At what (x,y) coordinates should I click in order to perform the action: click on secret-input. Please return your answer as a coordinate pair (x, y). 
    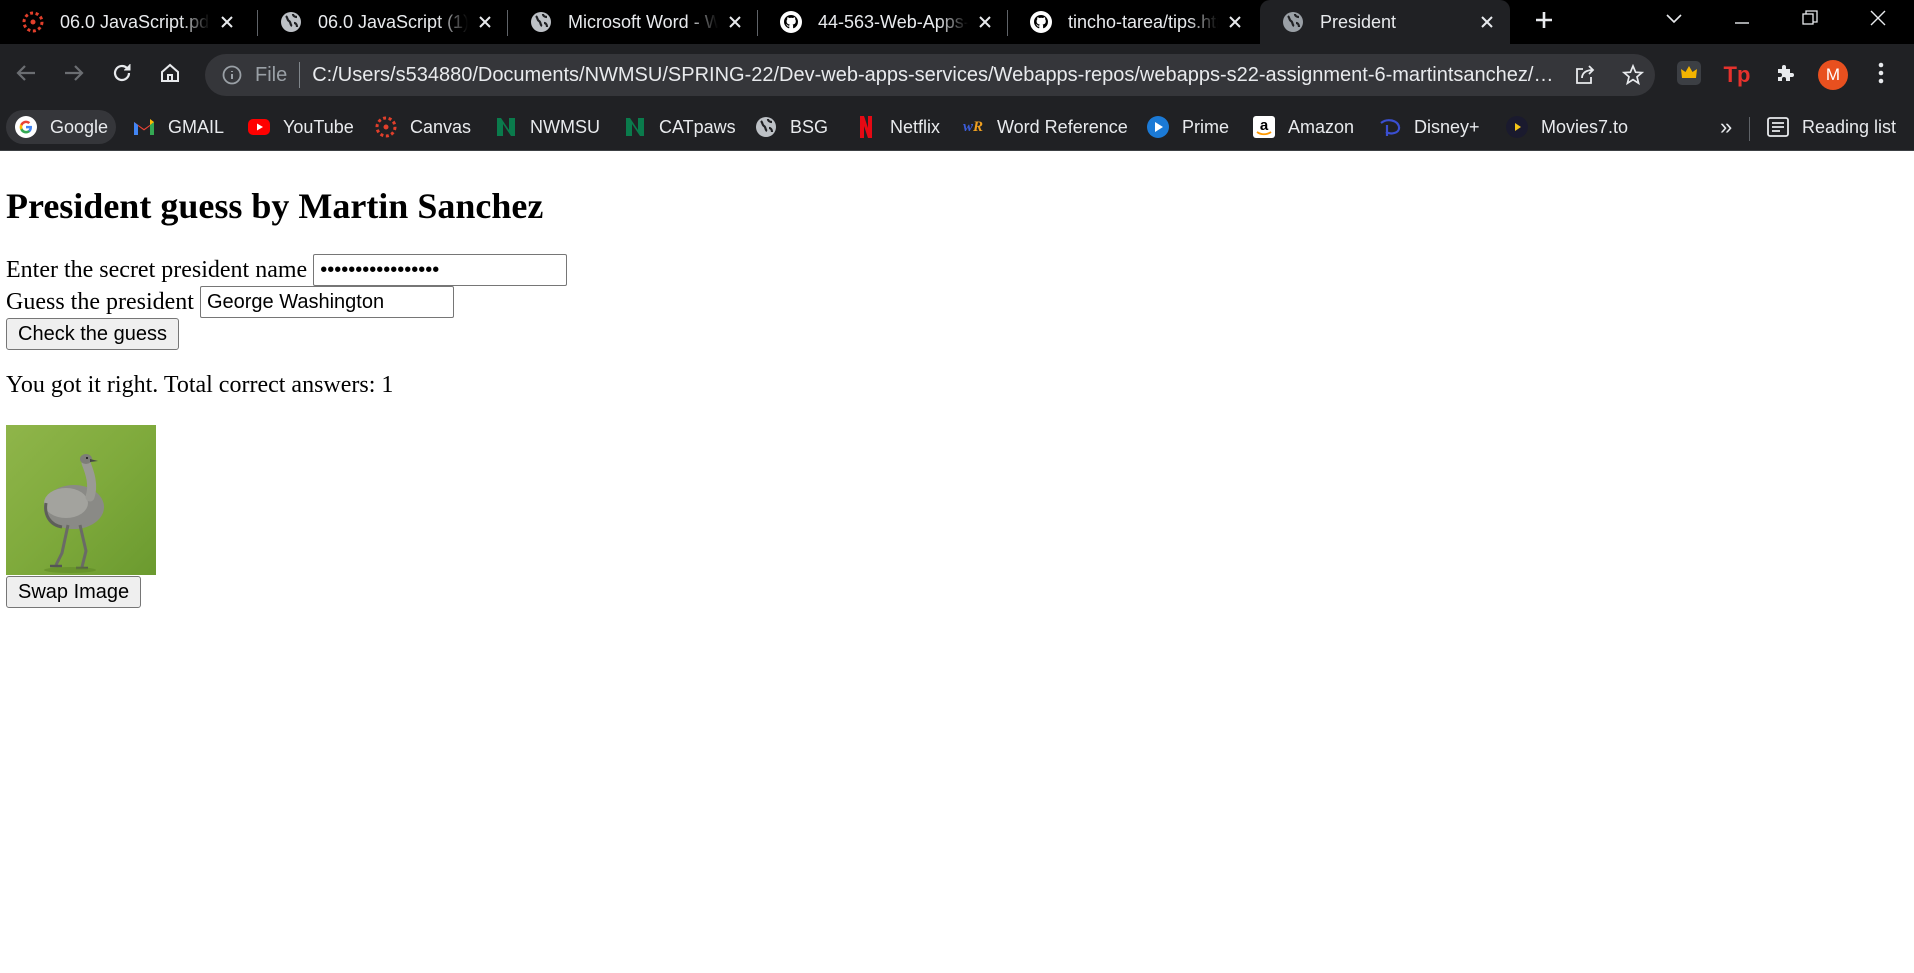
    Looking at the image, I should click on (440, 270).